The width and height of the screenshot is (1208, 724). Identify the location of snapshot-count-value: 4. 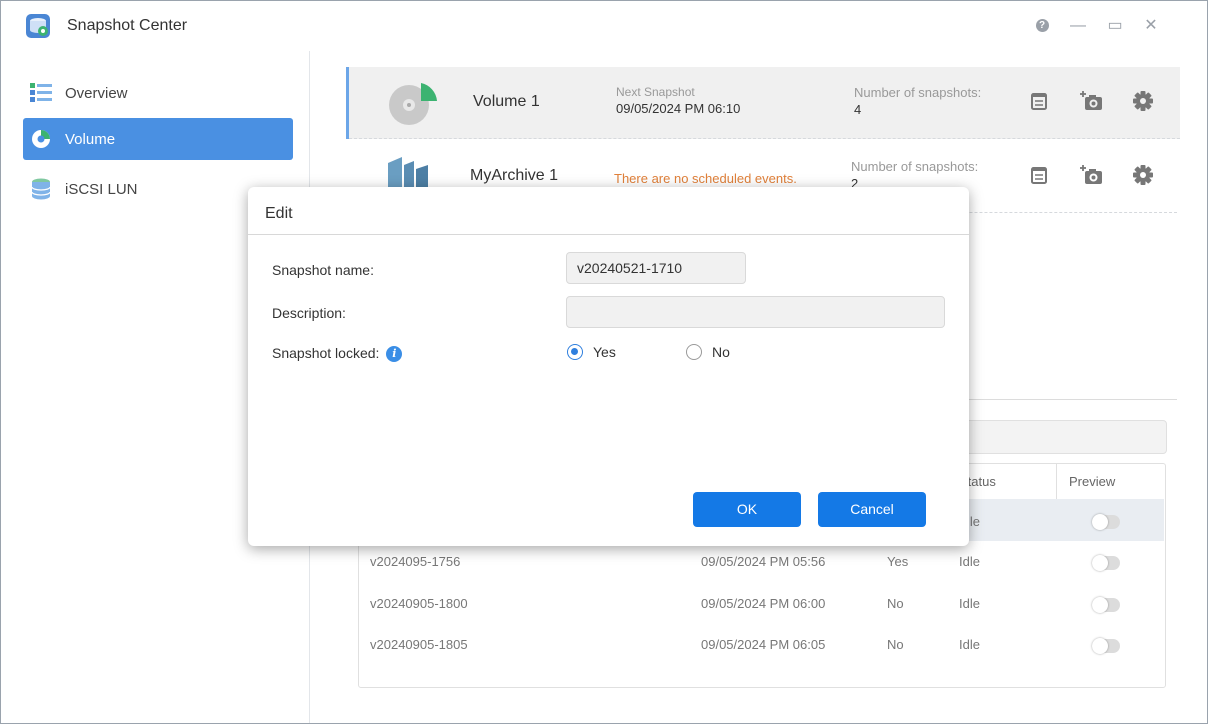
(858, 109).